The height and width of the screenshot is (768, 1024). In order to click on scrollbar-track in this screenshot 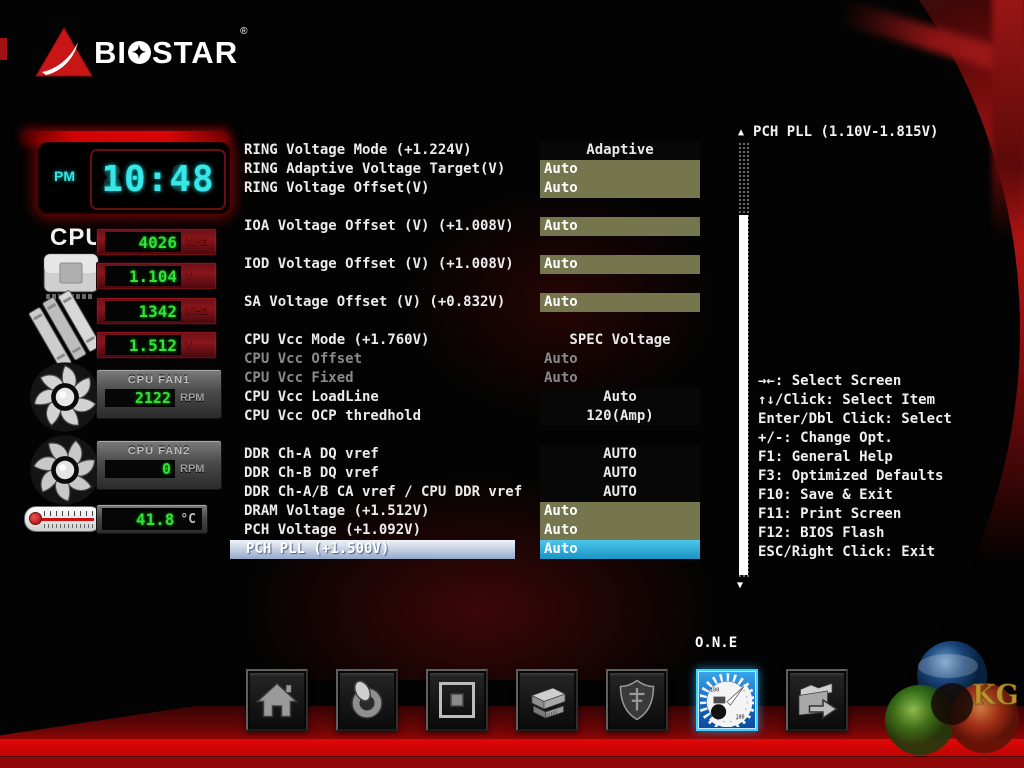, I will do `click(743, 360)`.